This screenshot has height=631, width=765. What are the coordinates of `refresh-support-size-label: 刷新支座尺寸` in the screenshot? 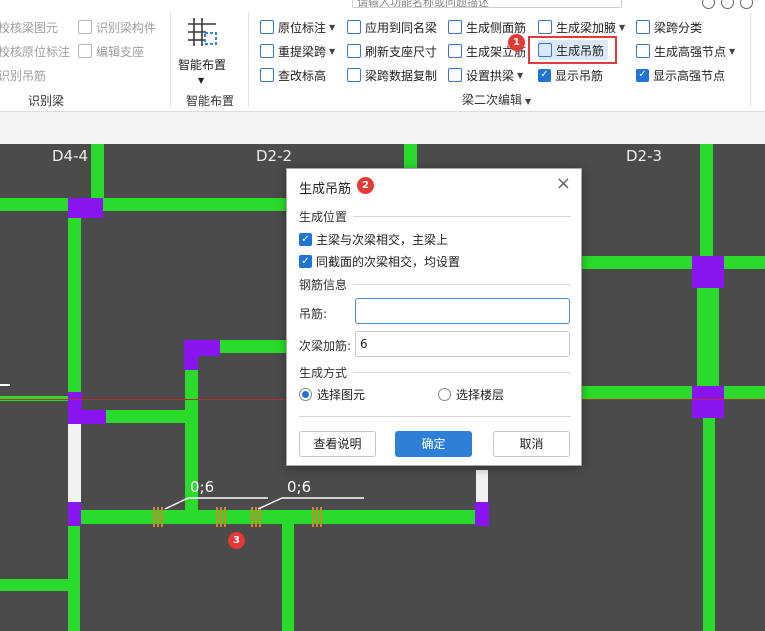 It's located at (401, 51).